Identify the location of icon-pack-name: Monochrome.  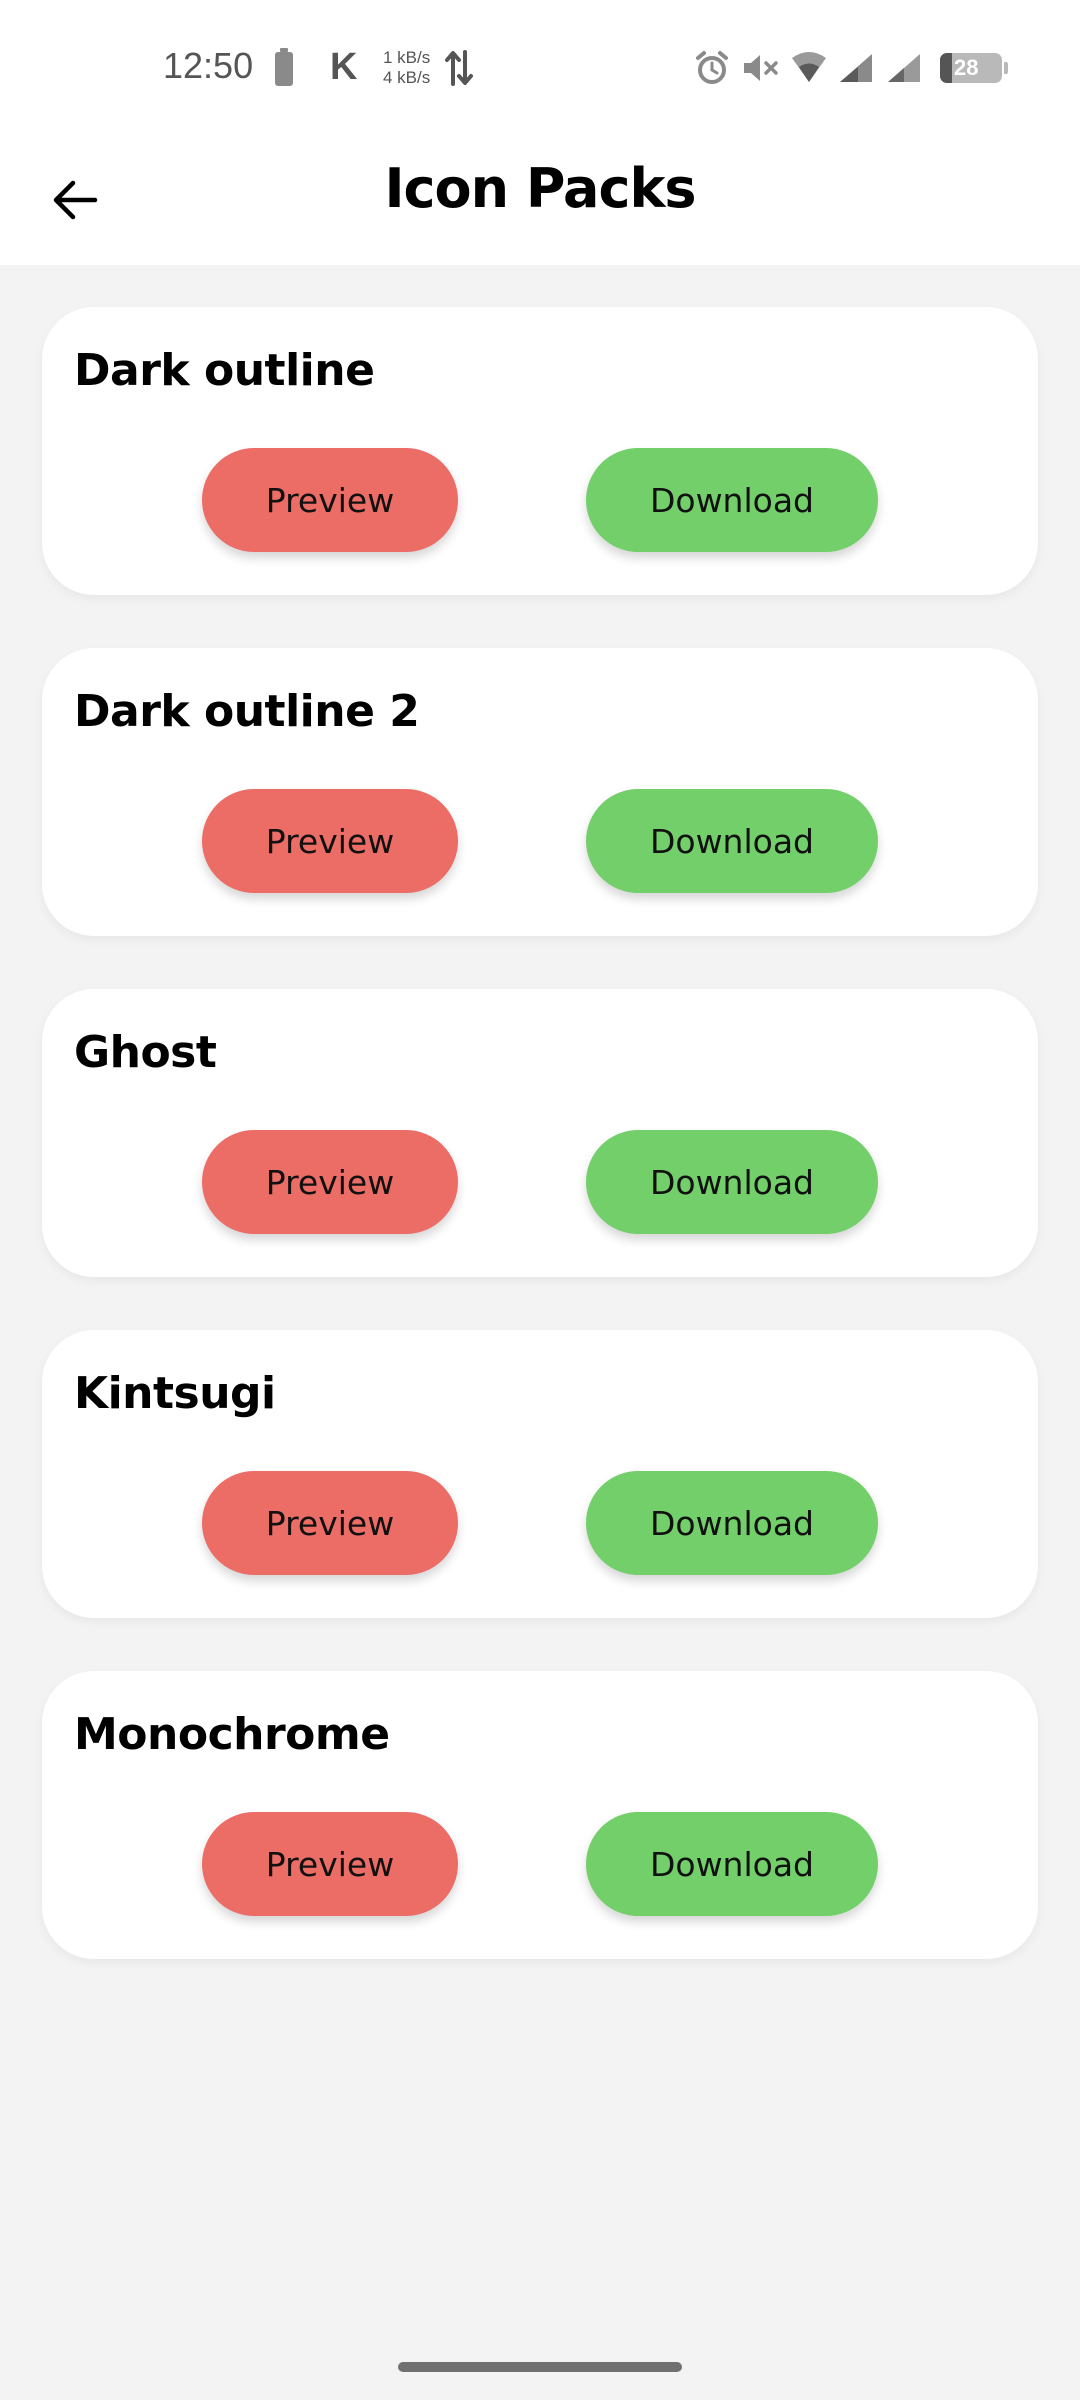
(232, 1734).